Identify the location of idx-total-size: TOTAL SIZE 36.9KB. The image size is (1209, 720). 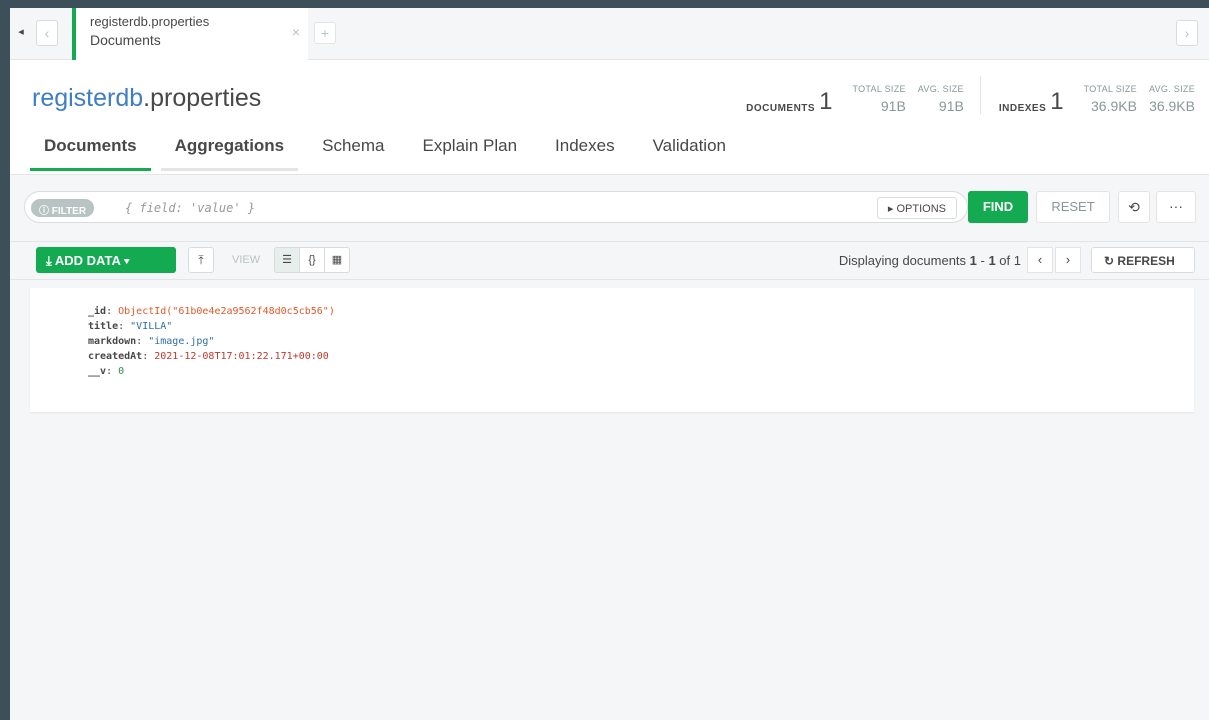
(1110, 99).